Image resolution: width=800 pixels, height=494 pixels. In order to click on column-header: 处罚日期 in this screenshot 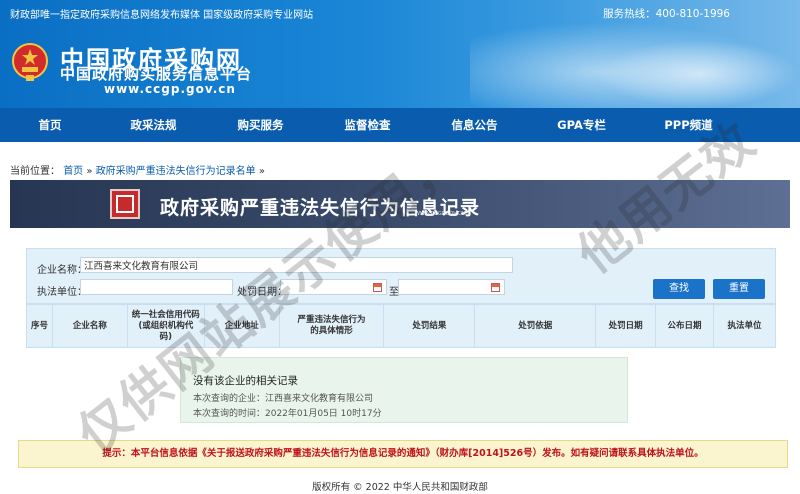, I will do `click(626, 326)`.